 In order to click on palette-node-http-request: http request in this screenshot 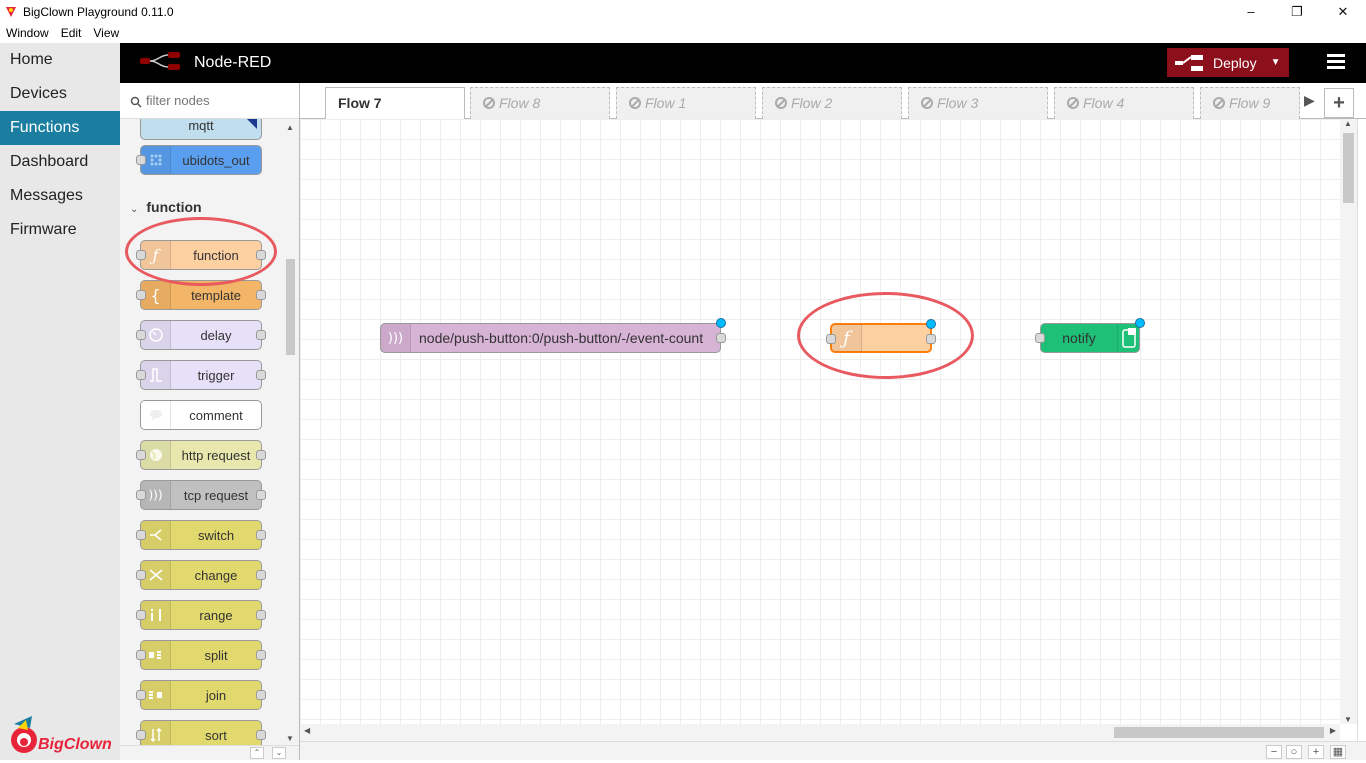, I will do `click(201, 455)`.